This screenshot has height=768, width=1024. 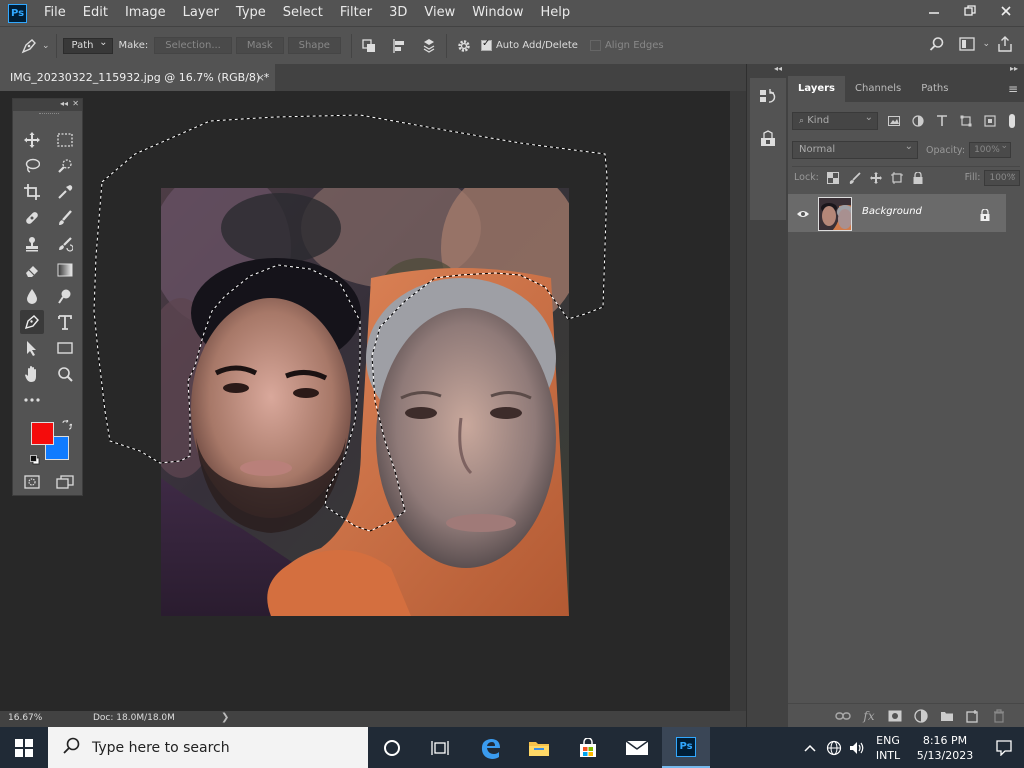 What do you see at coordinates (990, 121) in the screenshot?
I see `filter-smart-object-icon` at bounding box center [990, 121].